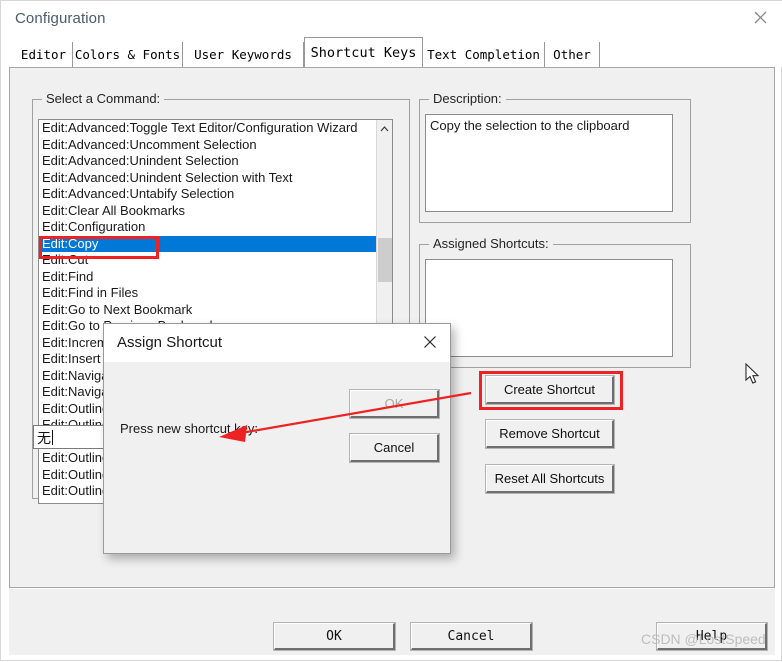 This screenshot has width=782, height=662. I want to click on window-titlebar: Configuration, so click(391, 19).